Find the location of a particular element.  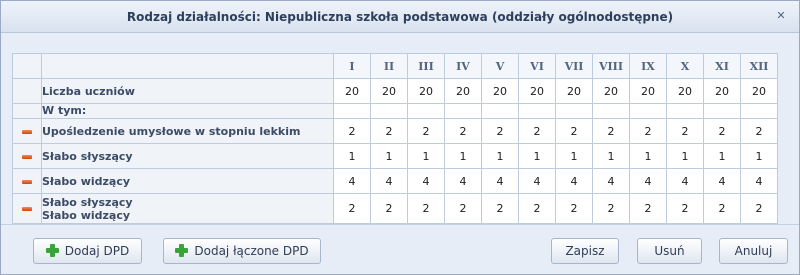

row-label: Upośledzenie umysłowe w stopniu lekkim is located at coordinates (187, 131).